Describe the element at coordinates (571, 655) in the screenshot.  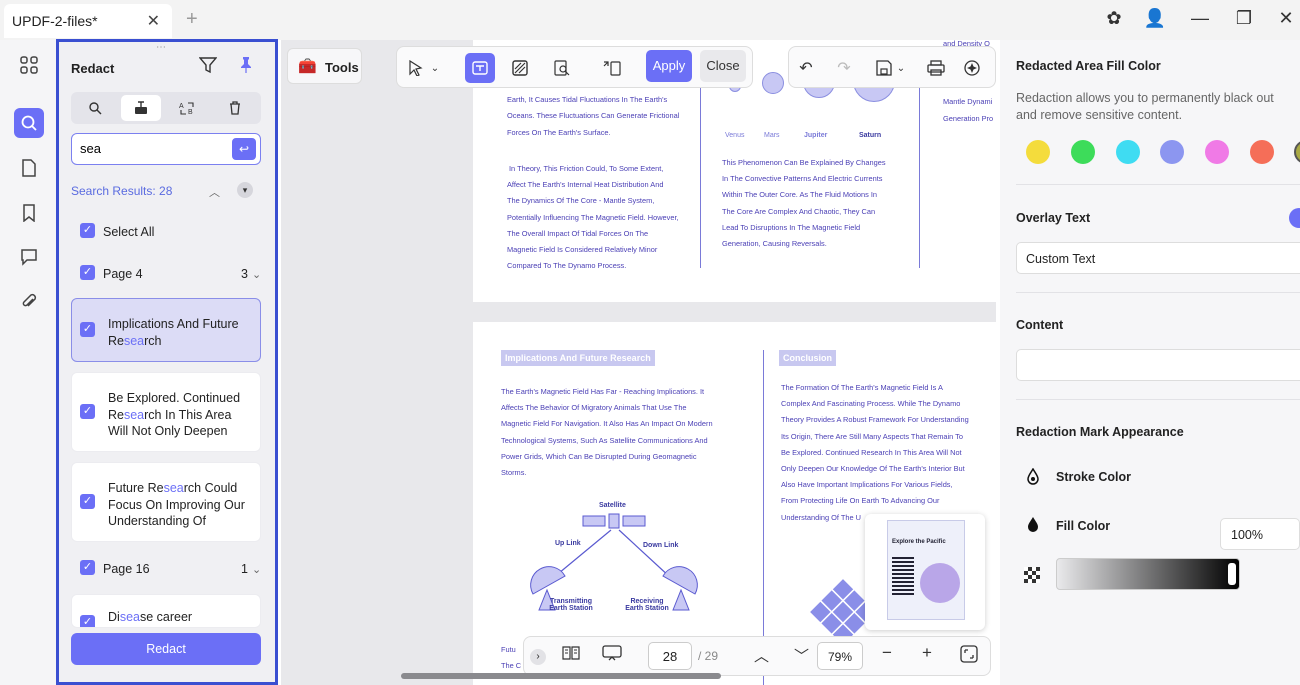
I see `reading-mode-icon` at that location.